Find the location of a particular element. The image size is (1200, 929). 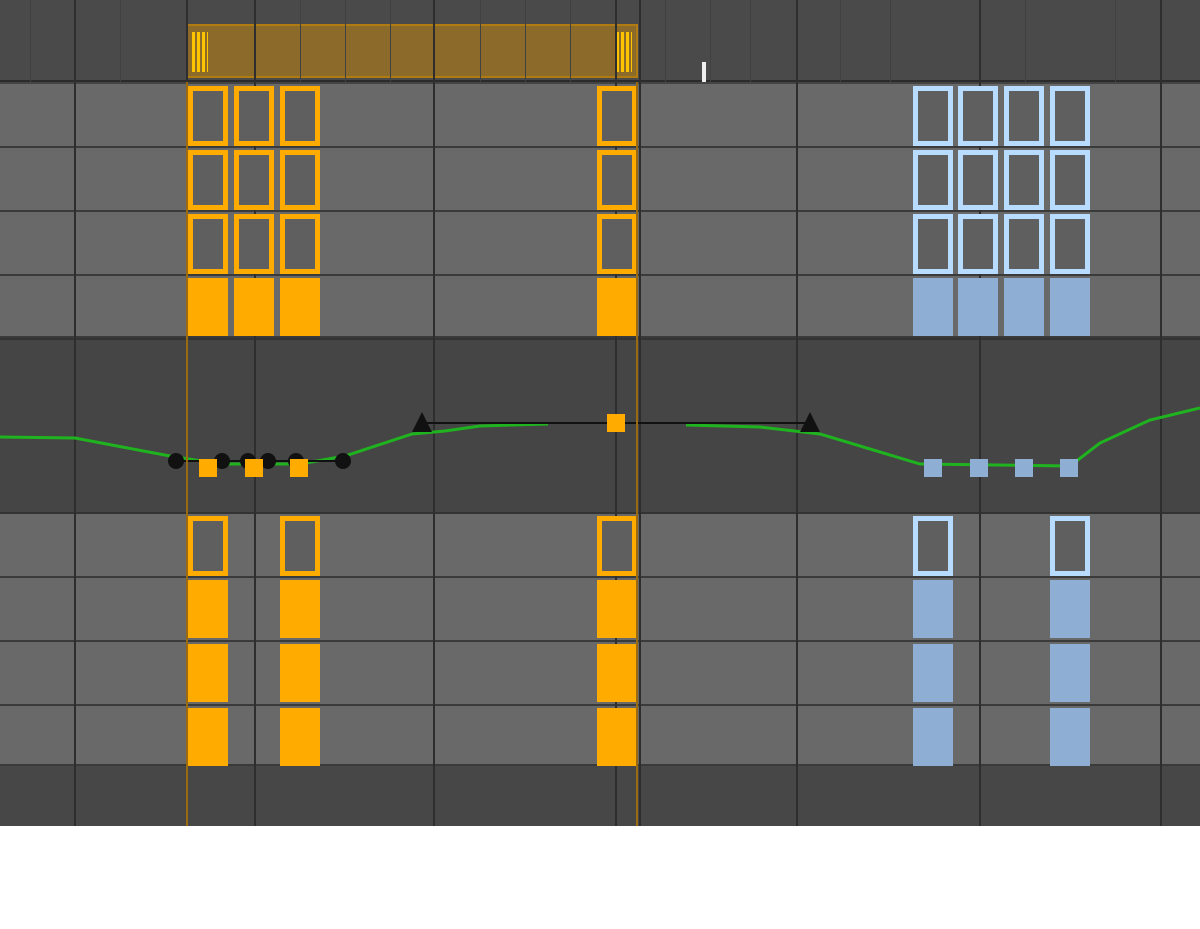

timeline-footer is located at coordinates (600, 796).